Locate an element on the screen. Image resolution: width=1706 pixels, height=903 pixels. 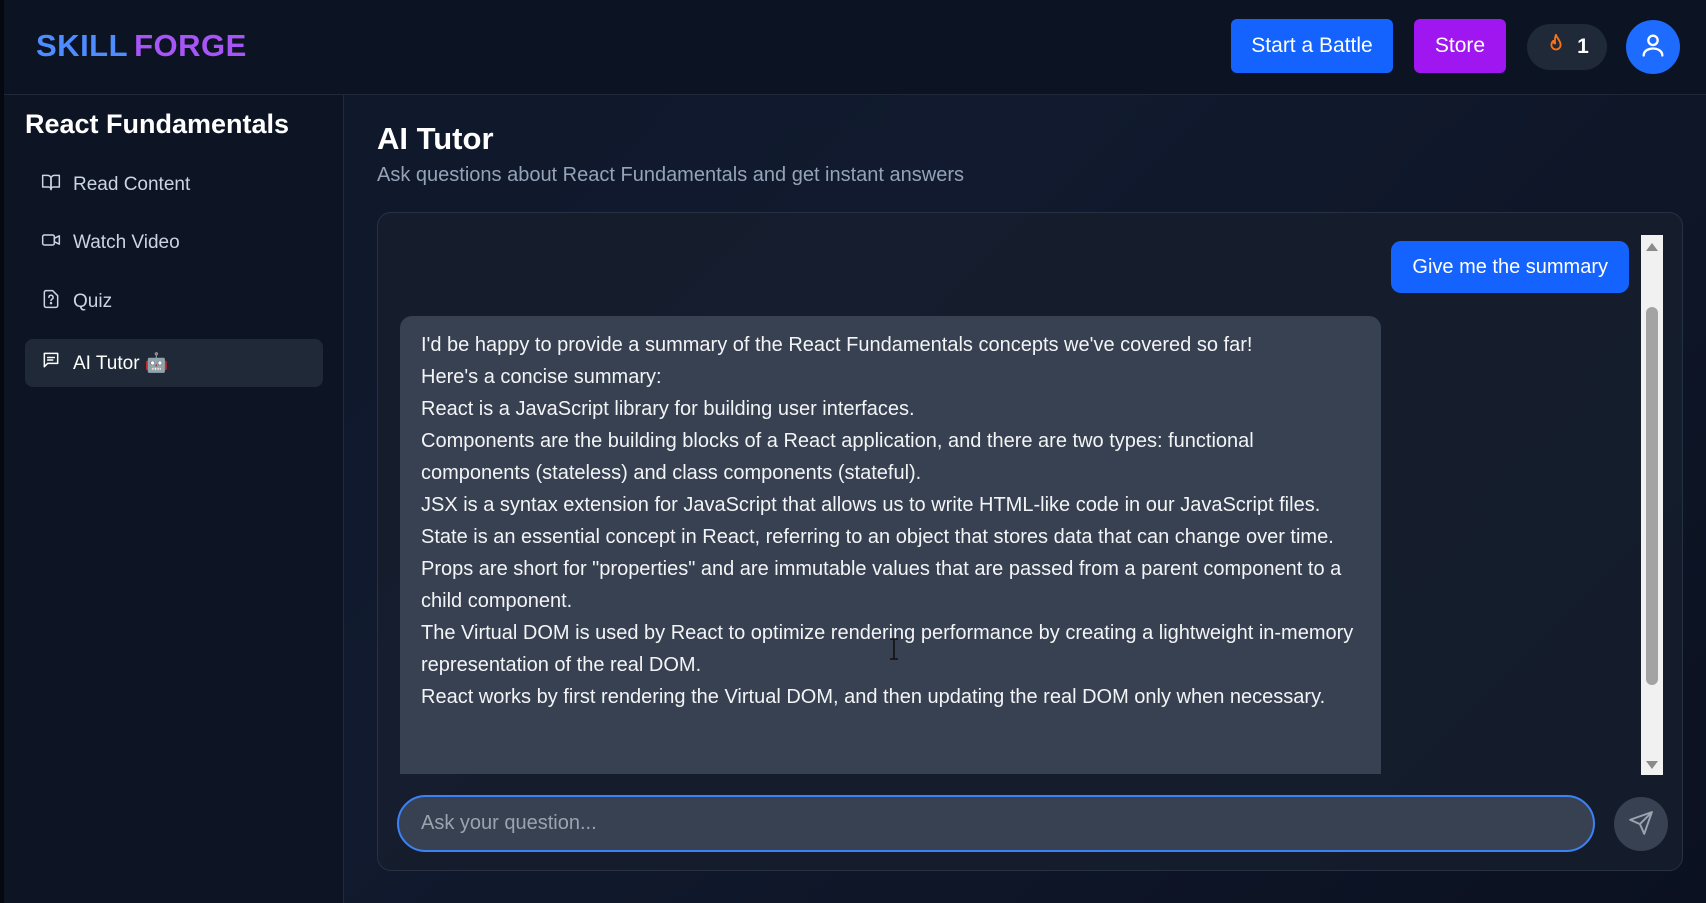
video-icon is located at coordinates (51, 243).